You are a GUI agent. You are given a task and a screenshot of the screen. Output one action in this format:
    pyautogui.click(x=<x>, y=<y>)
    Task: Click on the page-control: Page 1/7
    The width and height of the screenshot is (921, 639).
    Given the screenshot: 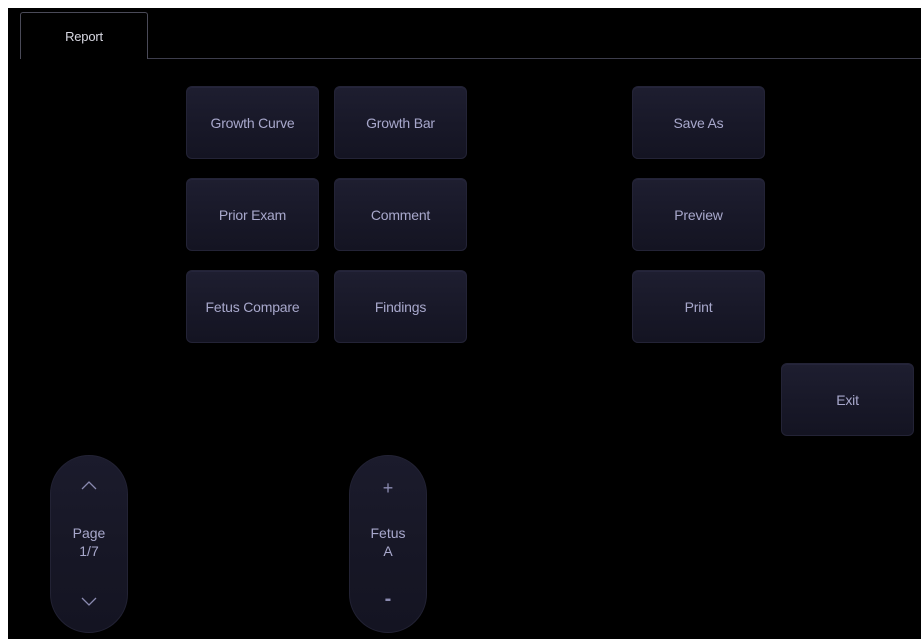 What is the action you would take?
    pyautogui.click(x=89, y=544)
    